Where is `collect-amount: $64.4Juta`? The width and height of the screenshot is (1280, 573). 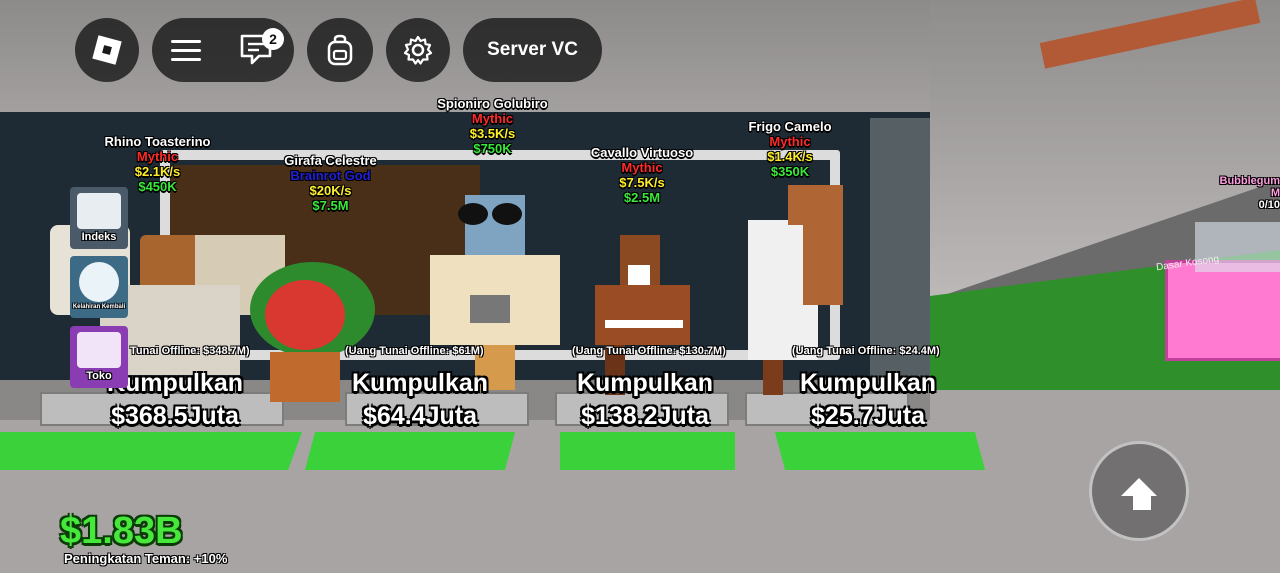 collect-amount: $64.4Juta is located at coordinates (420, 416).